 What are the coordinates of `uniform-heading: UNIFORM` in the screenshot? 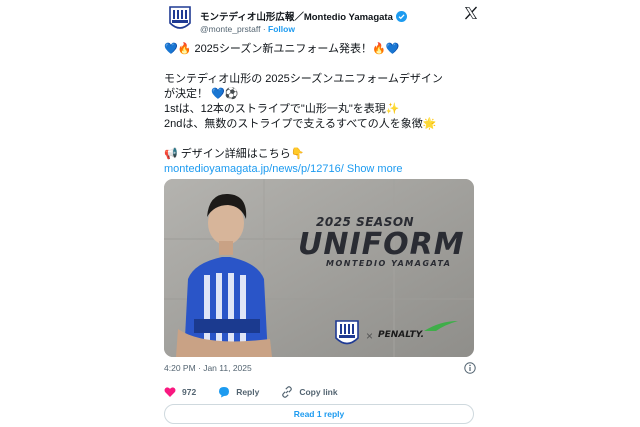 It's located at (381, 244).